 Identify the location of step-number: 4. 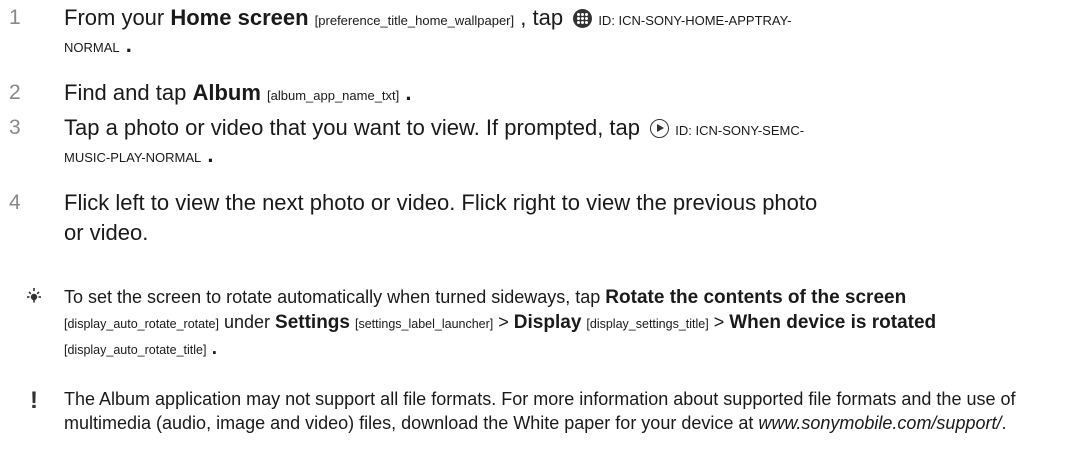
(15, 202).